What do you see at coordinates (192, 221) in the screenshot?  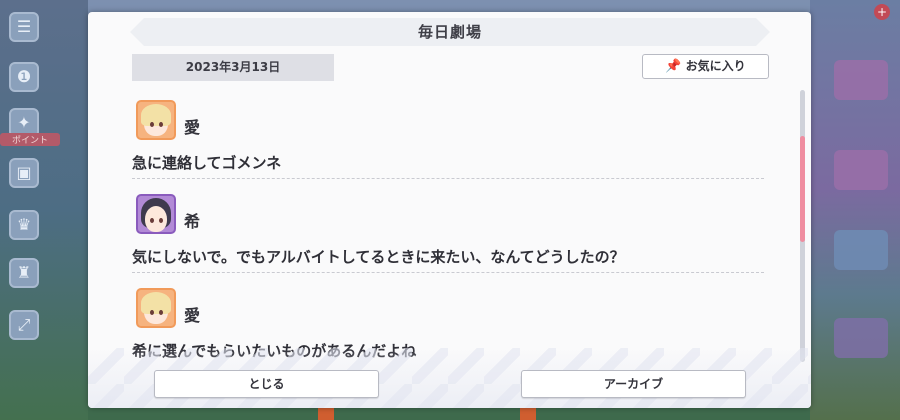 I see `speaker-name: 希` at bounding box center [192, 221].